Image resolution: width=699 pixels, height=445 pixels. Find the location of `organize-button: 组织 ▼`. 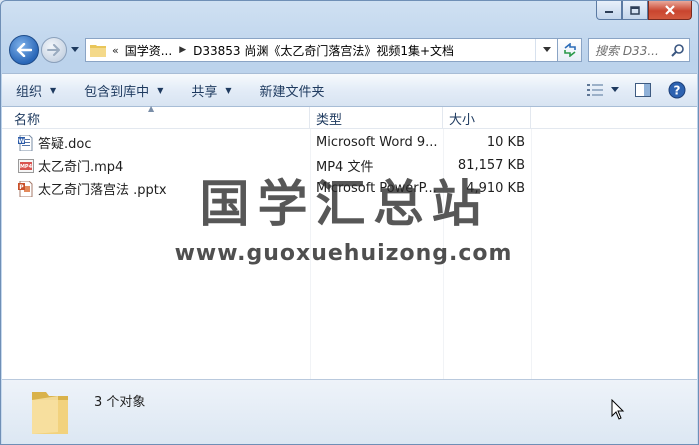

organize-button: 组织 ▼ is located at coordinates (36, 90).